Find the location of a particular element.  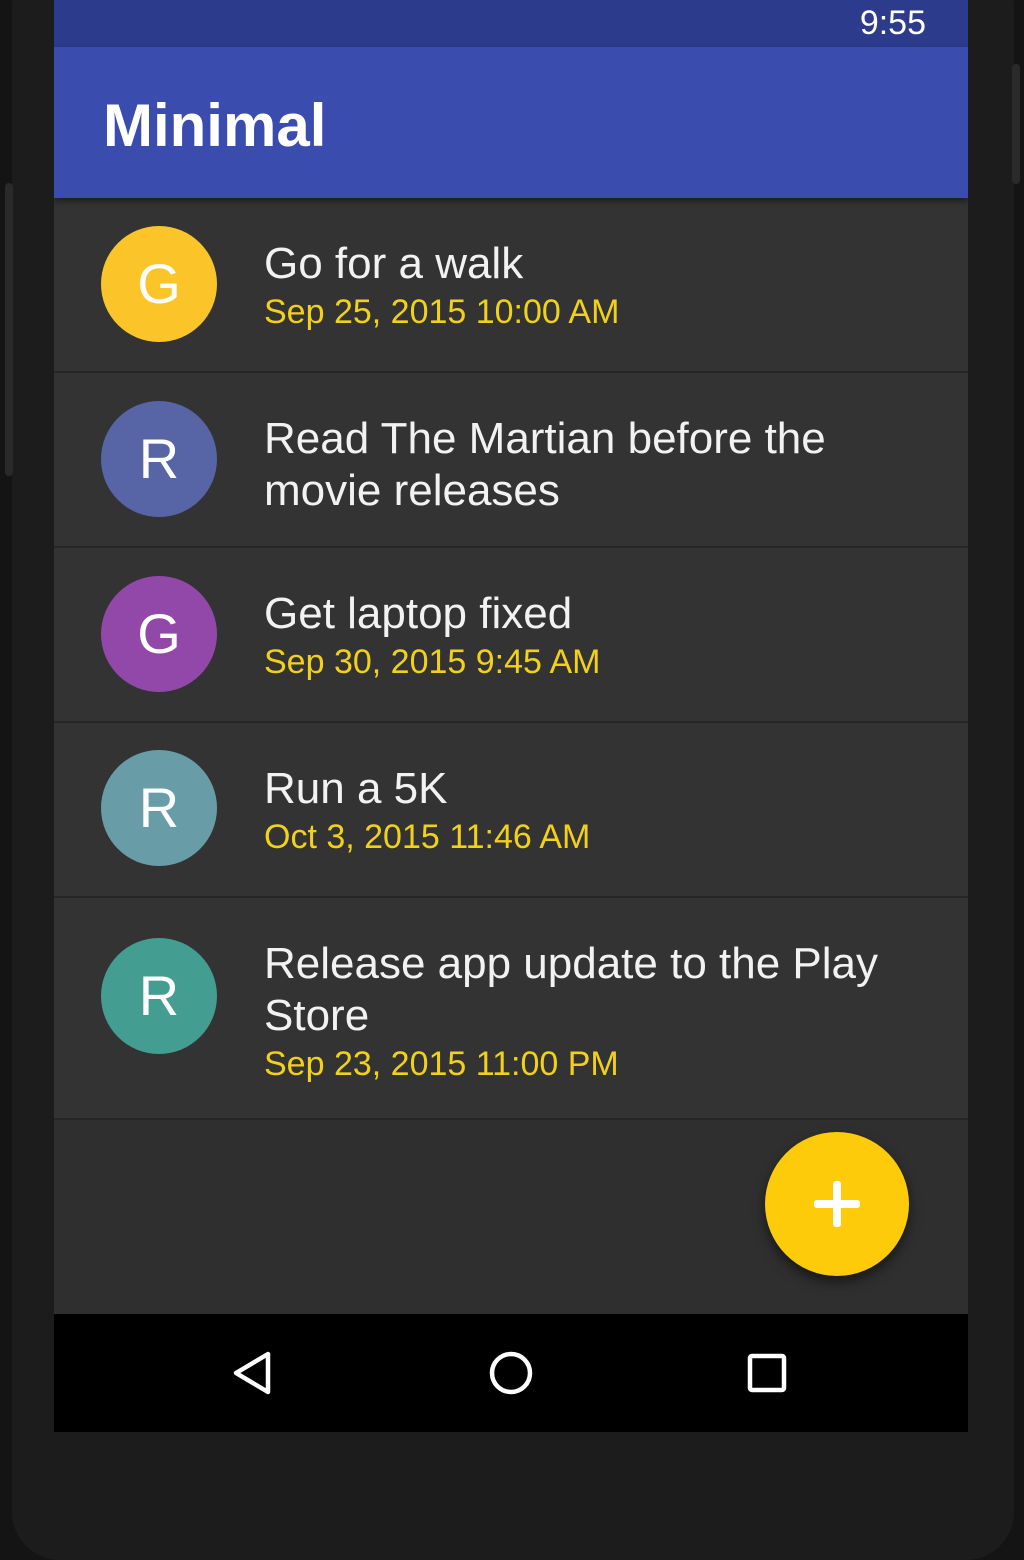

list-item: R Run a 5K Oct 3, 2015 11:46 AM is located at coordinates (511, 810).